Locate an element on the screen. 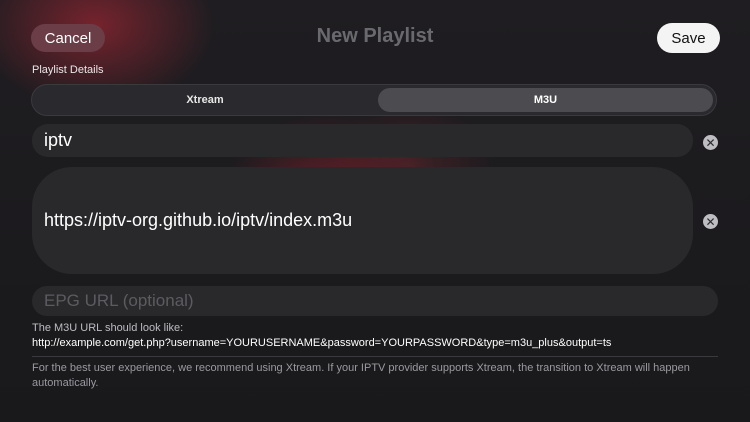 Image resolution: width=750 pixels, height=422 pixels. epg-url-field: EPG URL (optional) is located at coordinates (375, 301).